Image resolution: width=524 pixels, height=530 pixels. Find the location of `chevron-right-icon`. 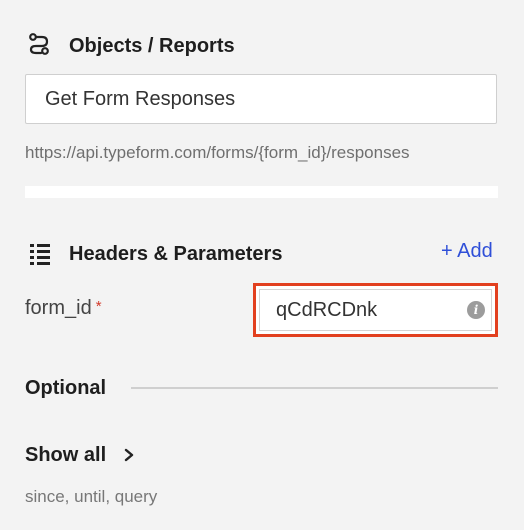

chevron-right-icon is located at coordinates (129, 455).